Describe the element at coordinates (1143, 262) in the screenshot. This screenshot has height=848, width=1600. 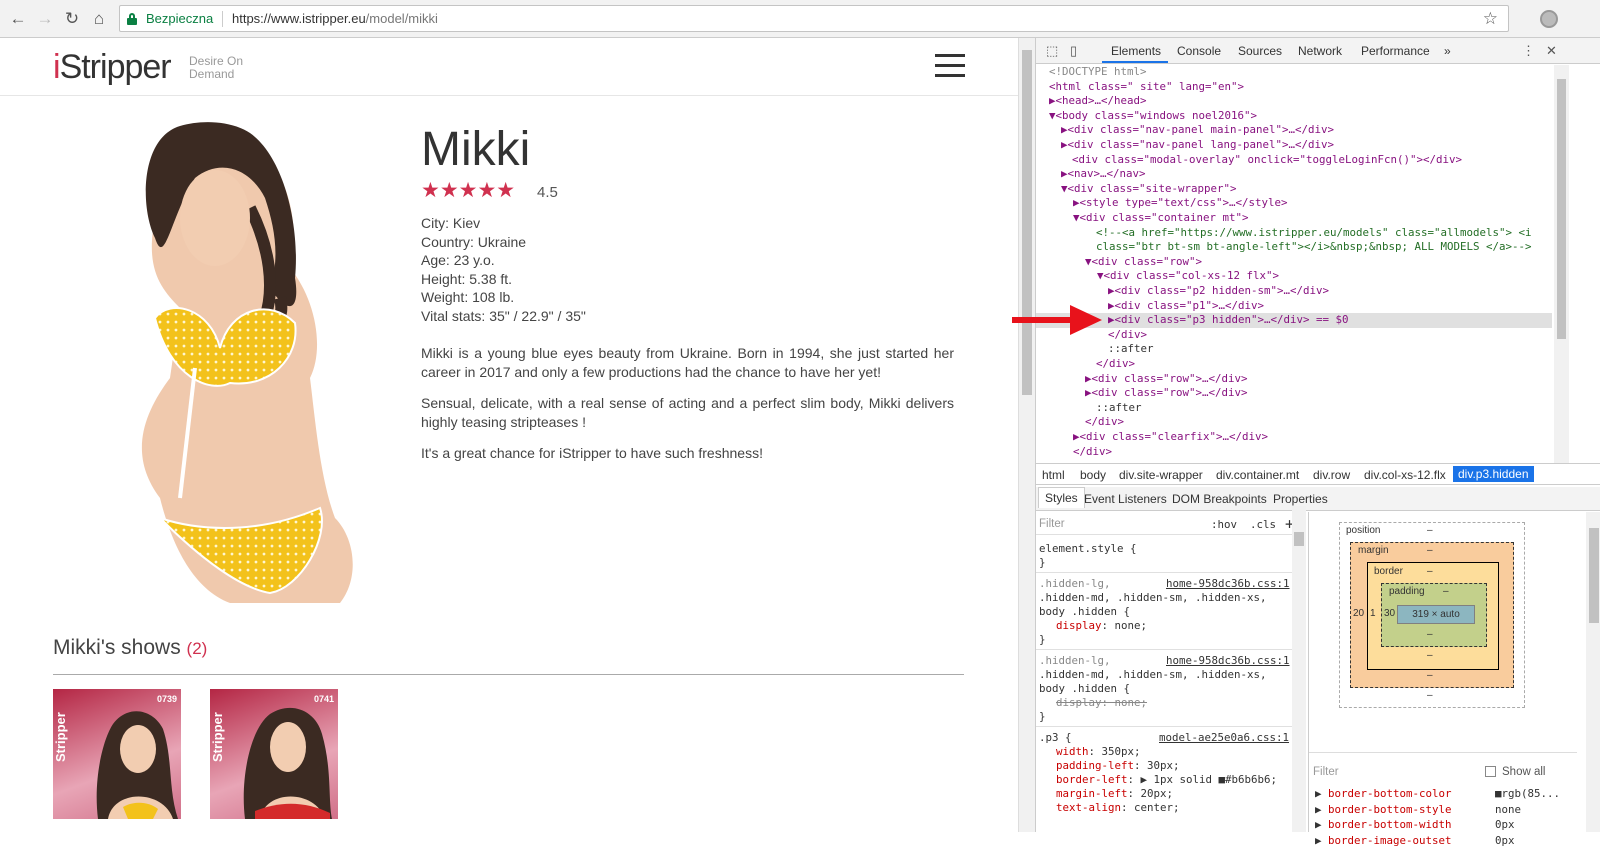
I see `dom-node: ▼<div class="row">` at that location.